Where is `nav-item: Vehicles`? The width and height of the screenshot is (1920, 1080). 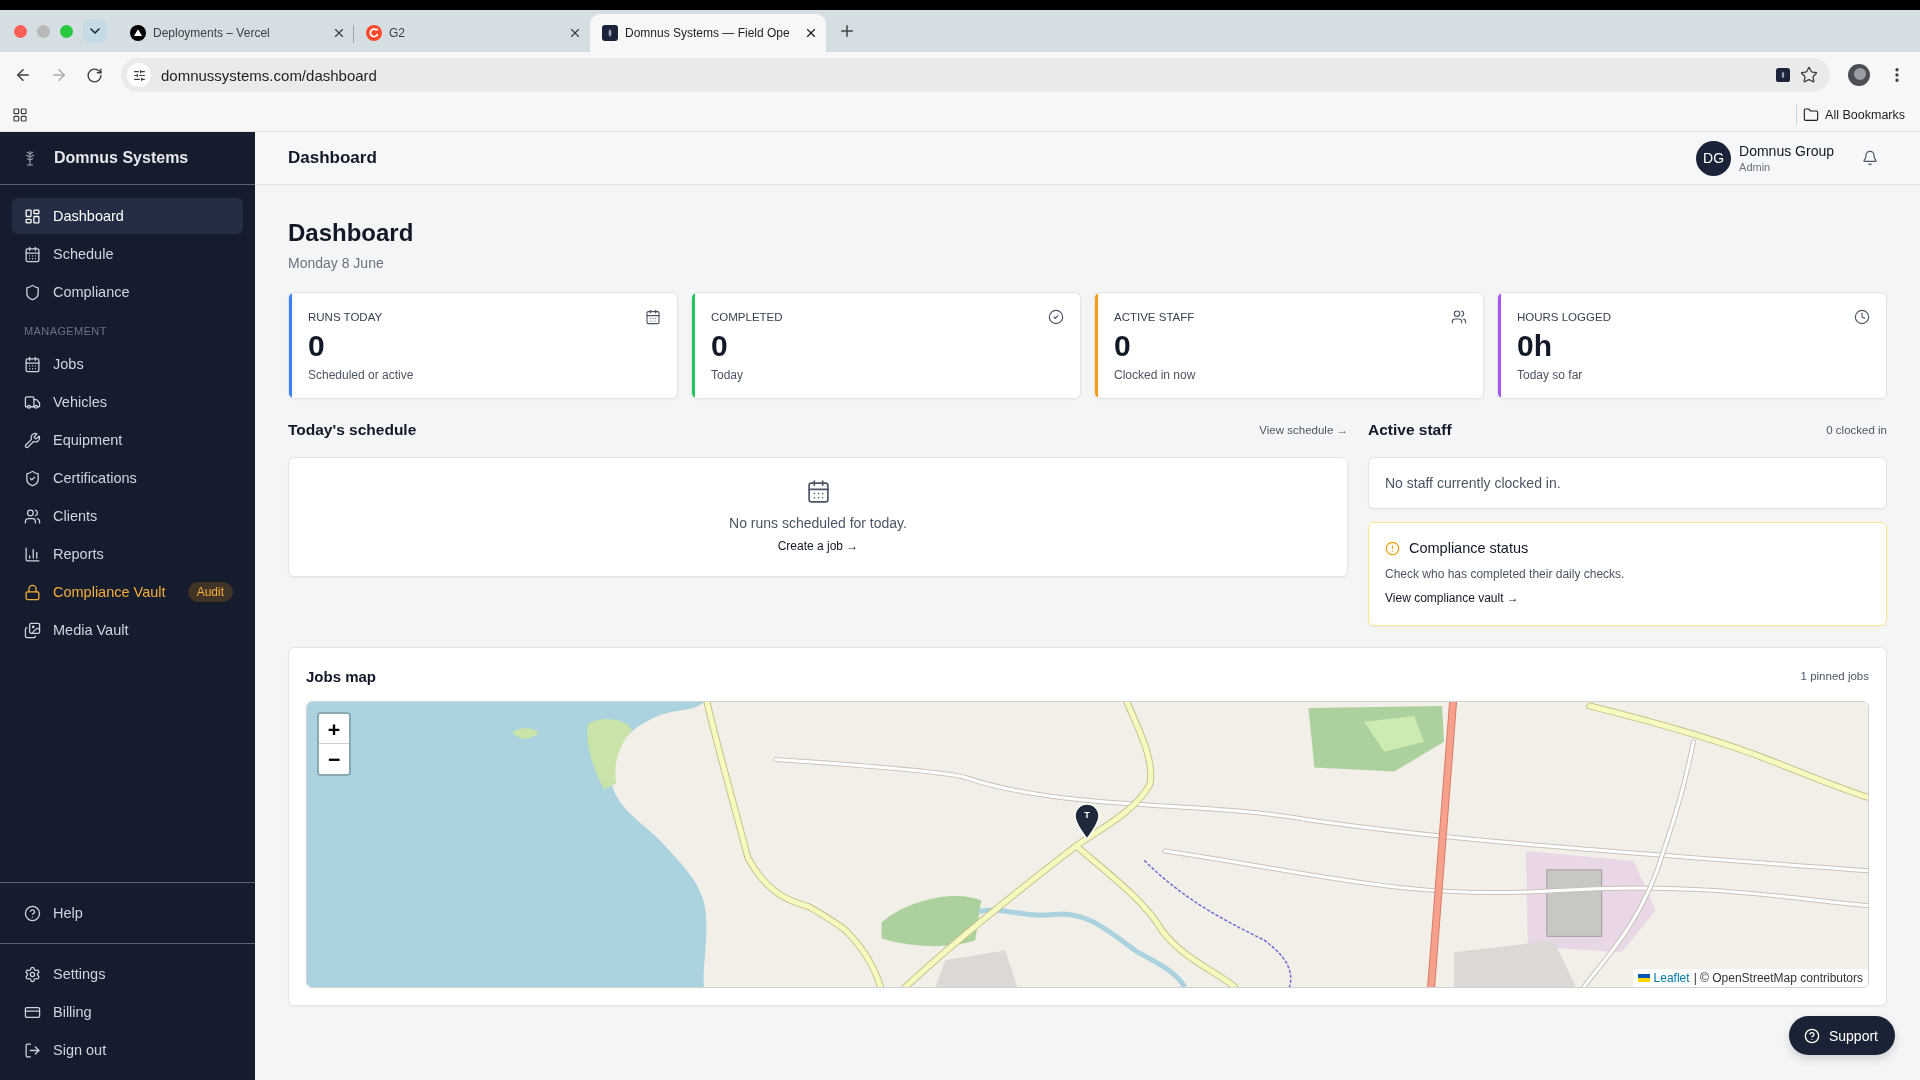
nav-item: Vehicles is located at coordinates (127, 402).